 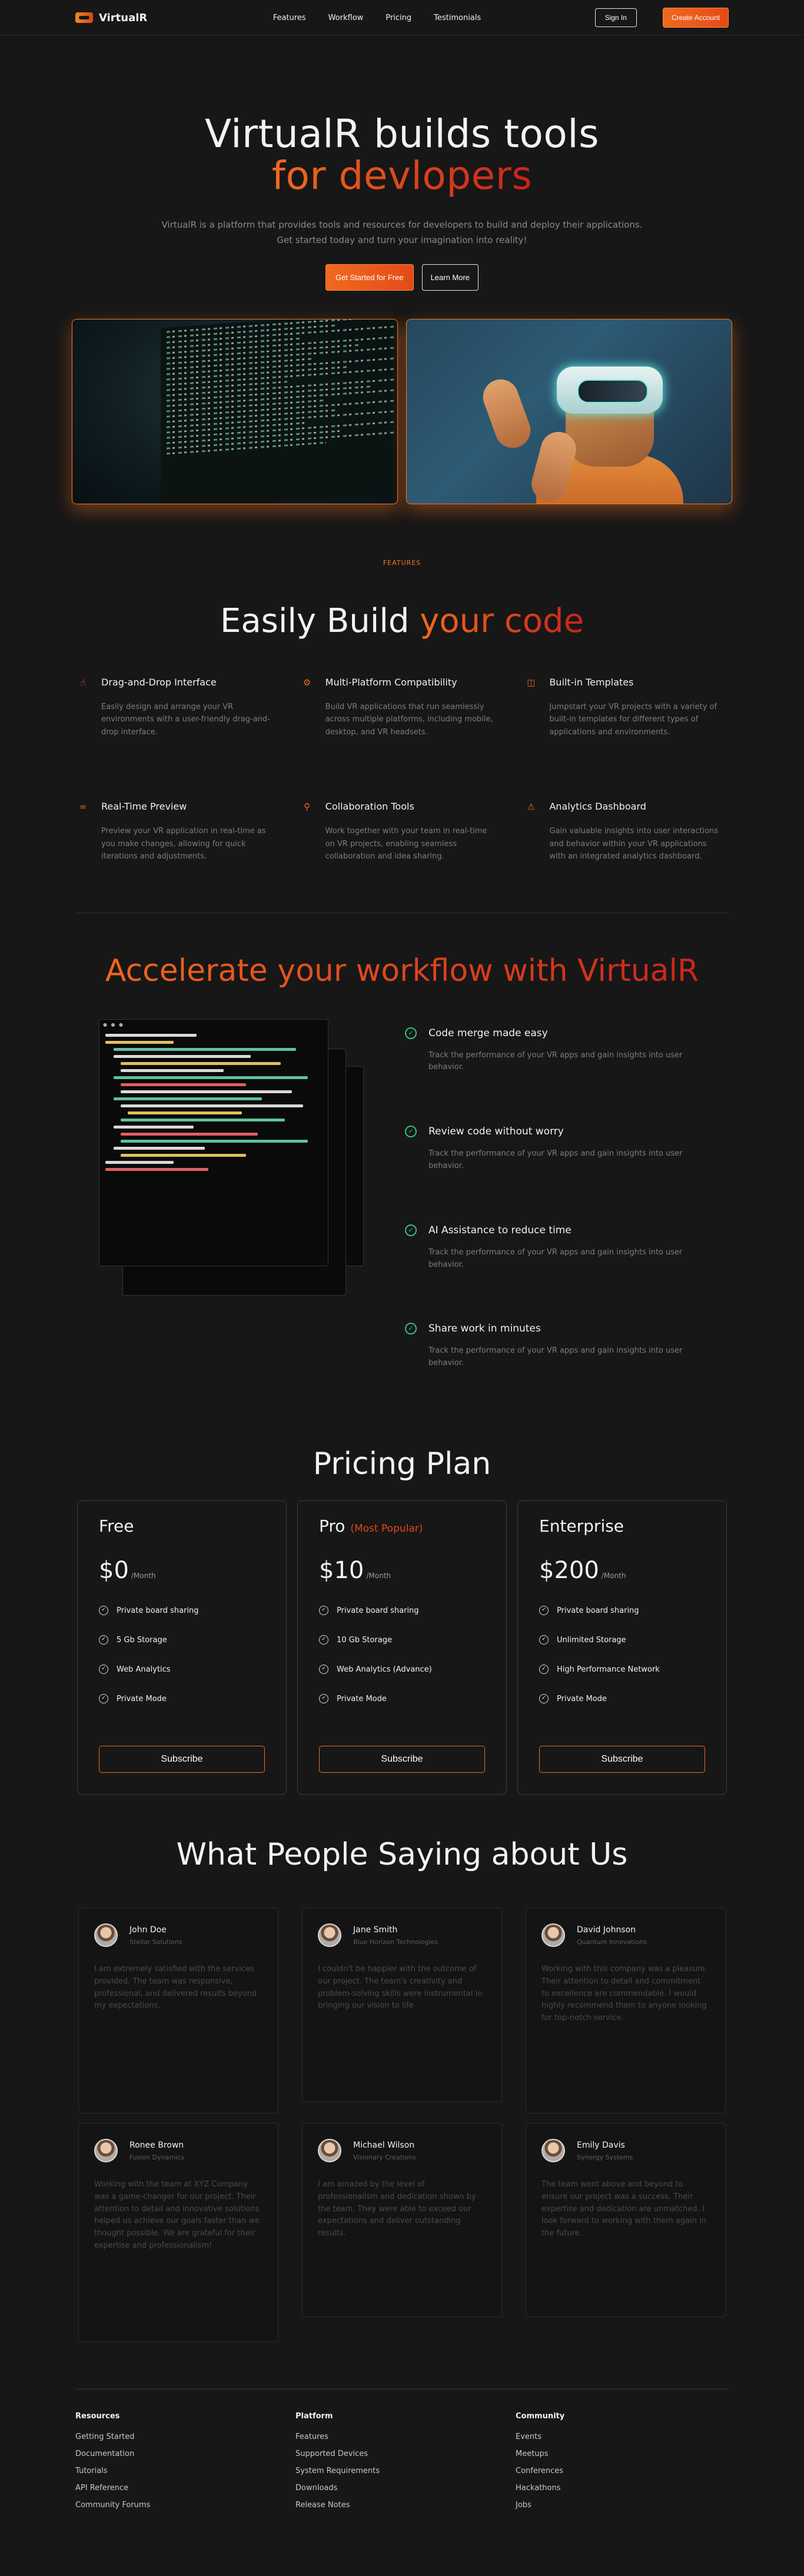 I want to click on footer-link: Jobs, so click(x=626, y=2509).